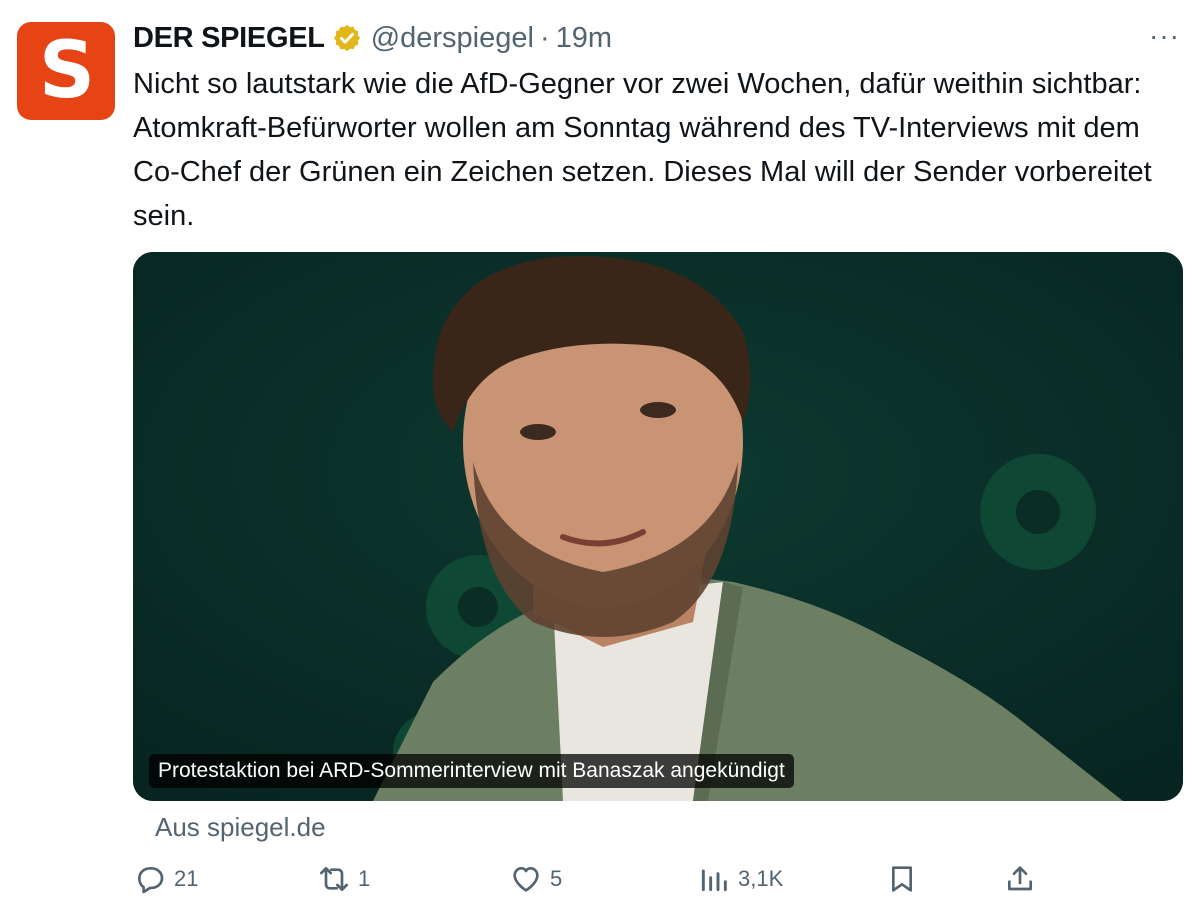 This screenshot has width=1200, height=903. I want to click on like-button: 5, so click(536, 879).